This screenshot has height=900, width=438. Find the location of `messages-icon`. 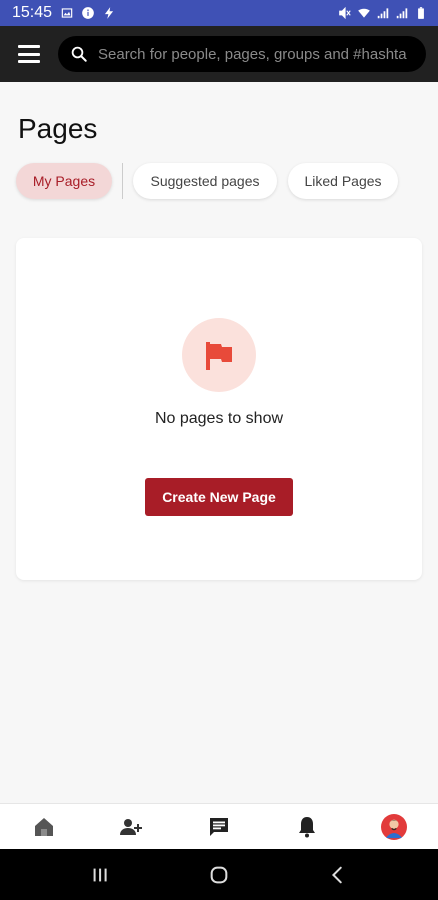

messages-icon is located at coordinates (218, 826).